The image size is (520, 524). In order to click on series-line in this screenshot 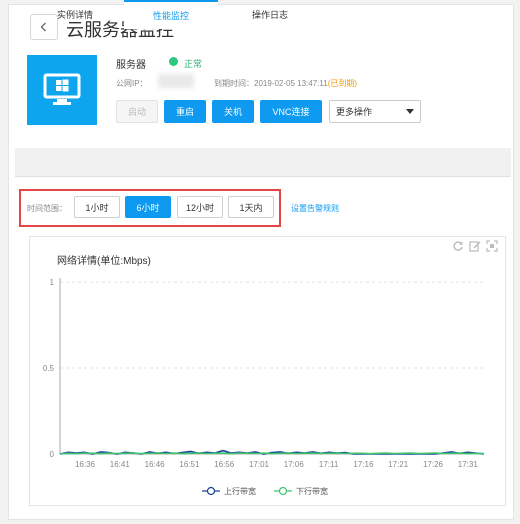, I will do `click(272, 453)`.